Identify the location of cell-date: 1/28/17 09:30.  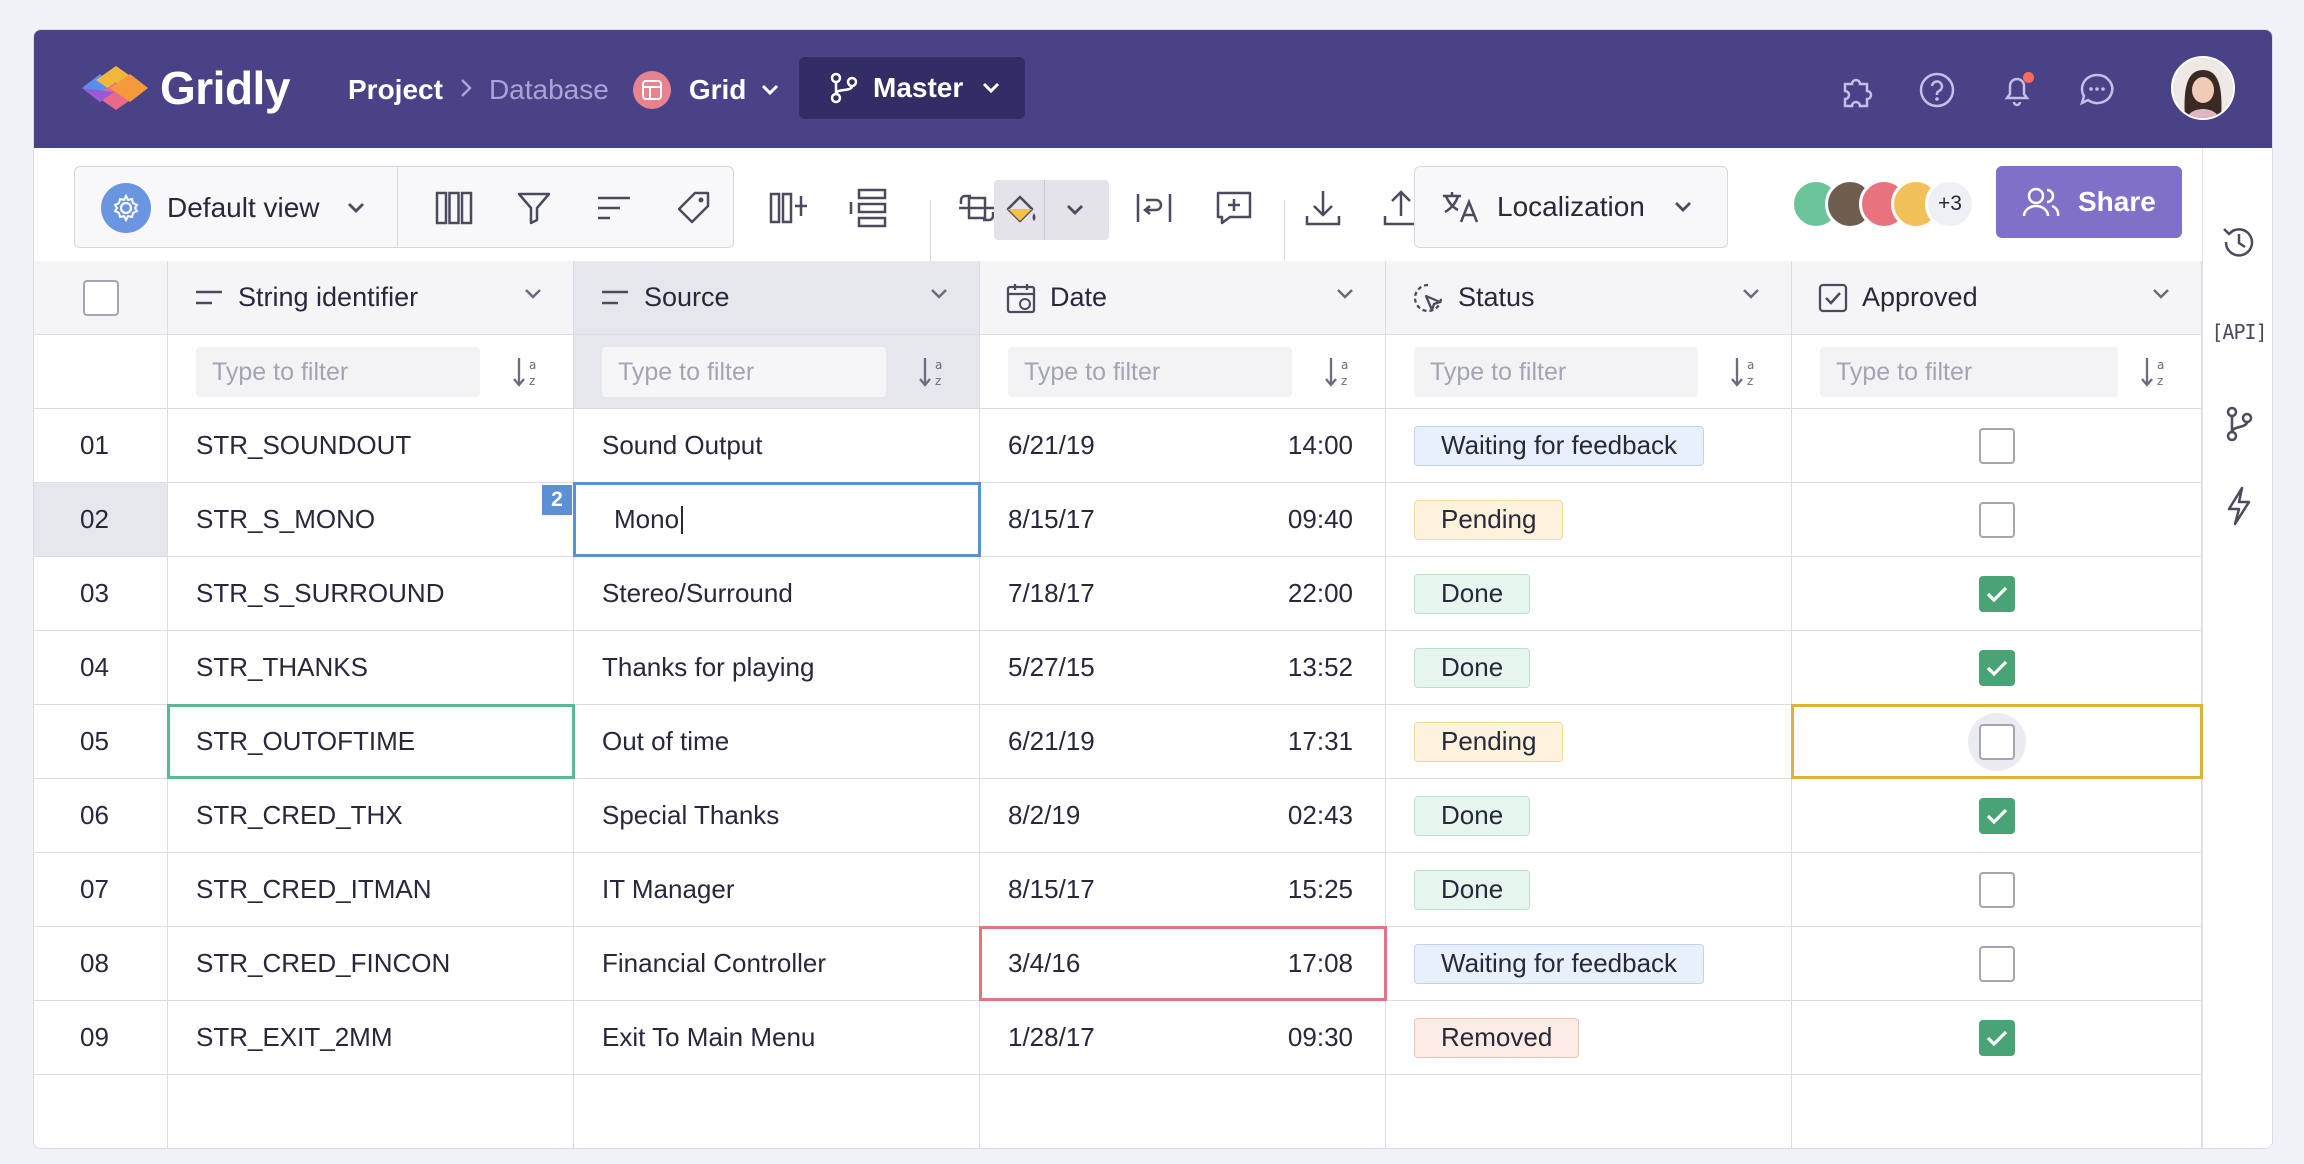
(1183, 1038).